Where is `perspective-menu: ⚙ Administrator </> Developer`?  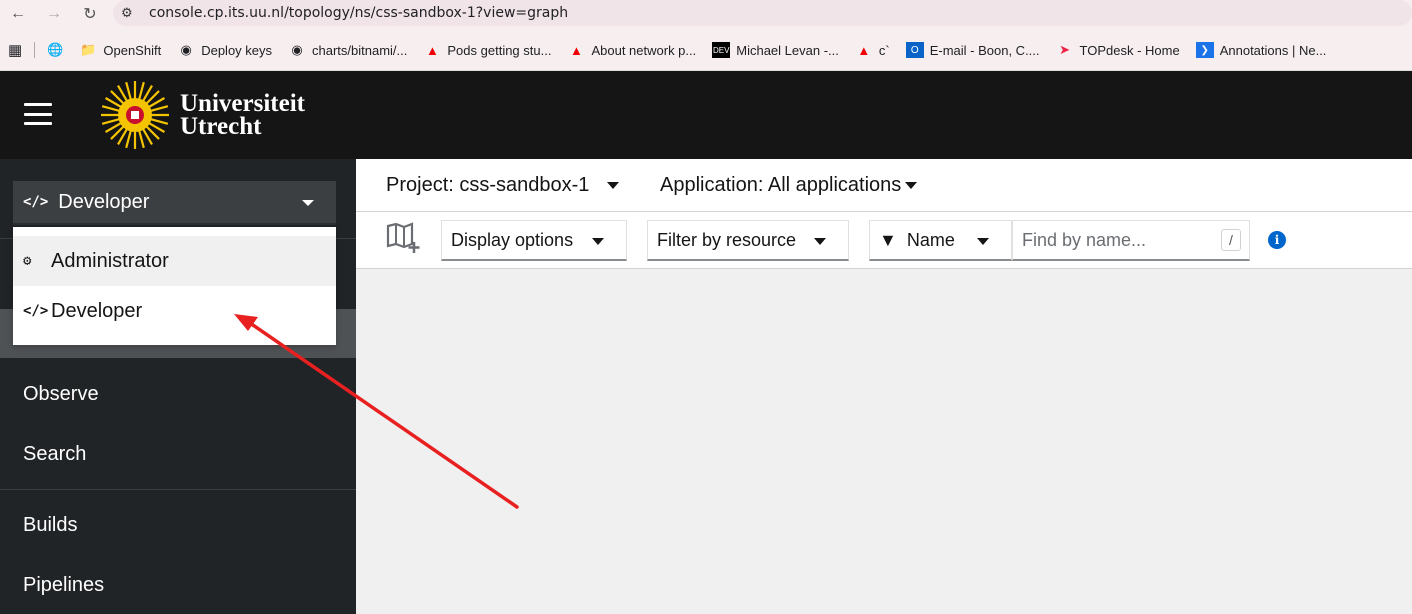 perspective-menu: ⚙ Administrator </> Developer is located at coordinates (174, 286).